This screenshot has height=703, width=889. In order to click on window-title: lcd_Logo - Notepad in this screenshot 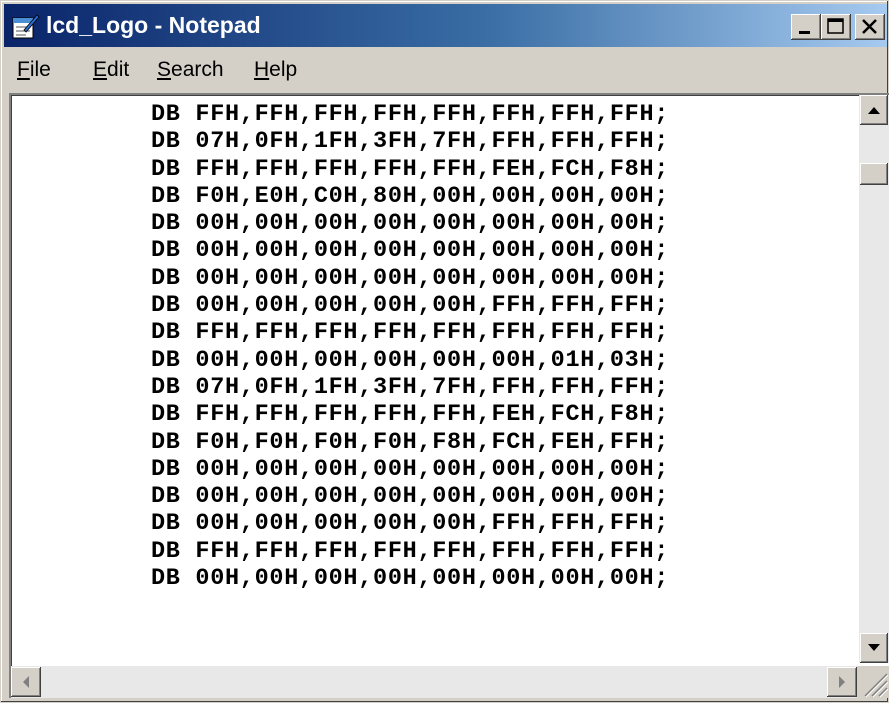, I will do `click(153, 25)`.